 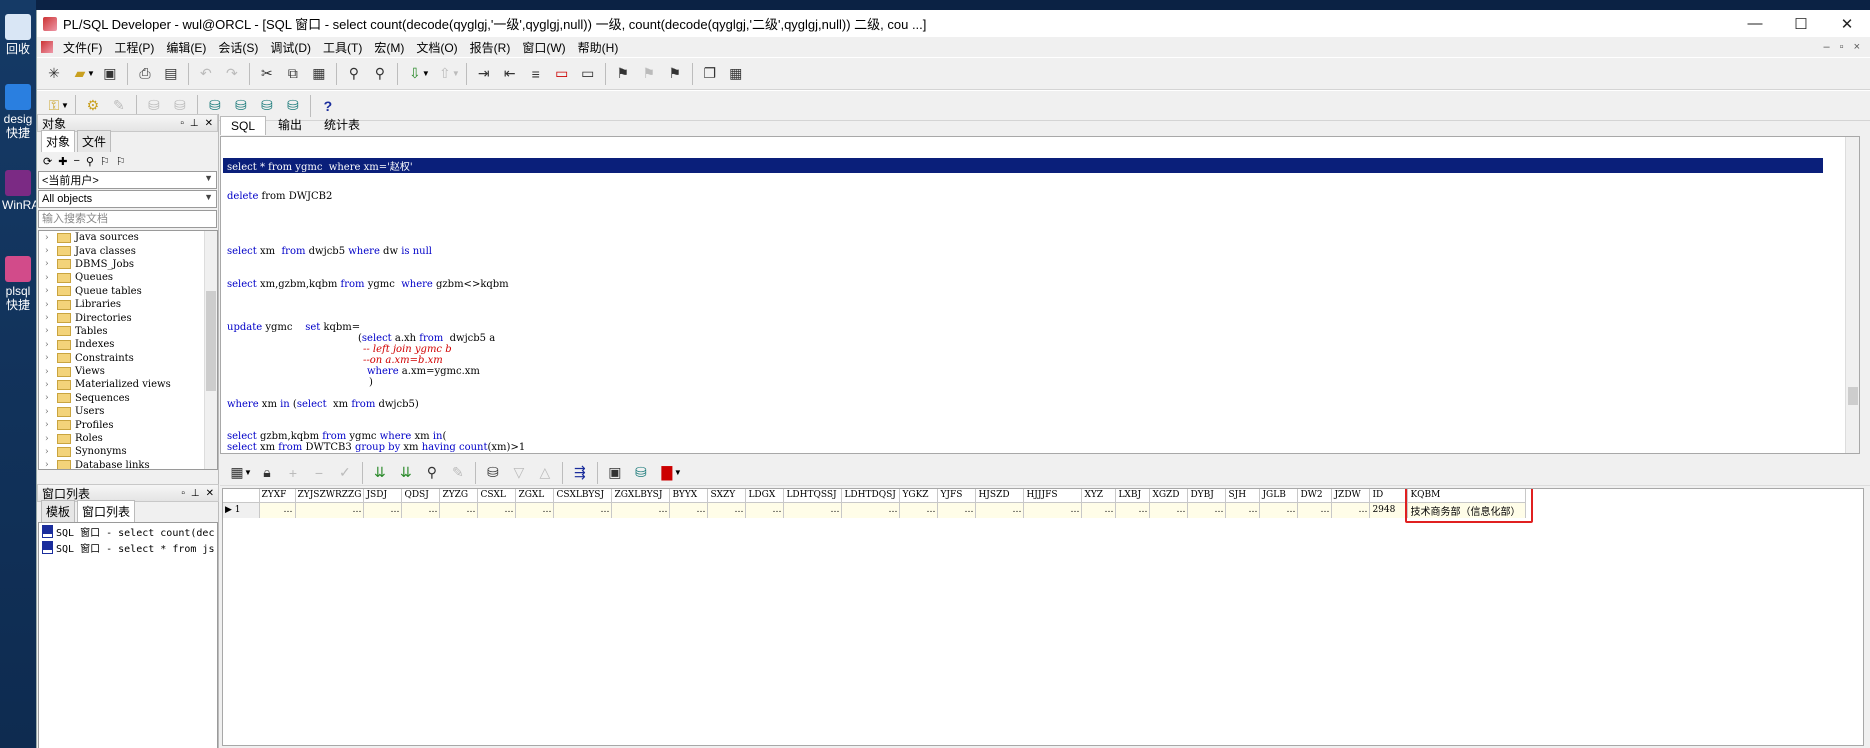 I want to click on code-line: where a.xm=ygmc.xm, so click(x=423, y=371).